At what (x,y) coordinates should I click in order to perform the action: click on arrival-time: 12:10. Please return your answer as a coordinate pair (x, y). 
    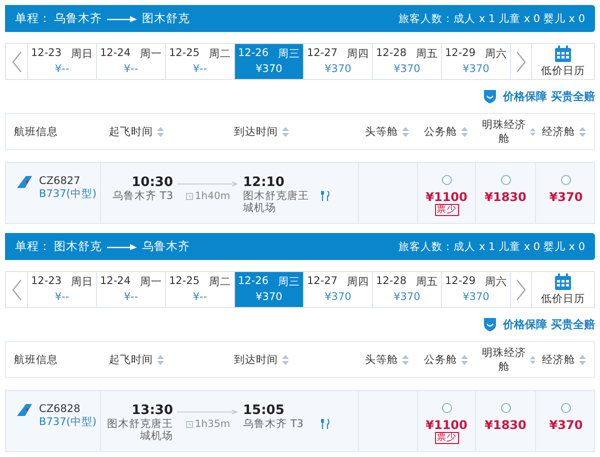
    Looking at the image, I should click on (263, 182).